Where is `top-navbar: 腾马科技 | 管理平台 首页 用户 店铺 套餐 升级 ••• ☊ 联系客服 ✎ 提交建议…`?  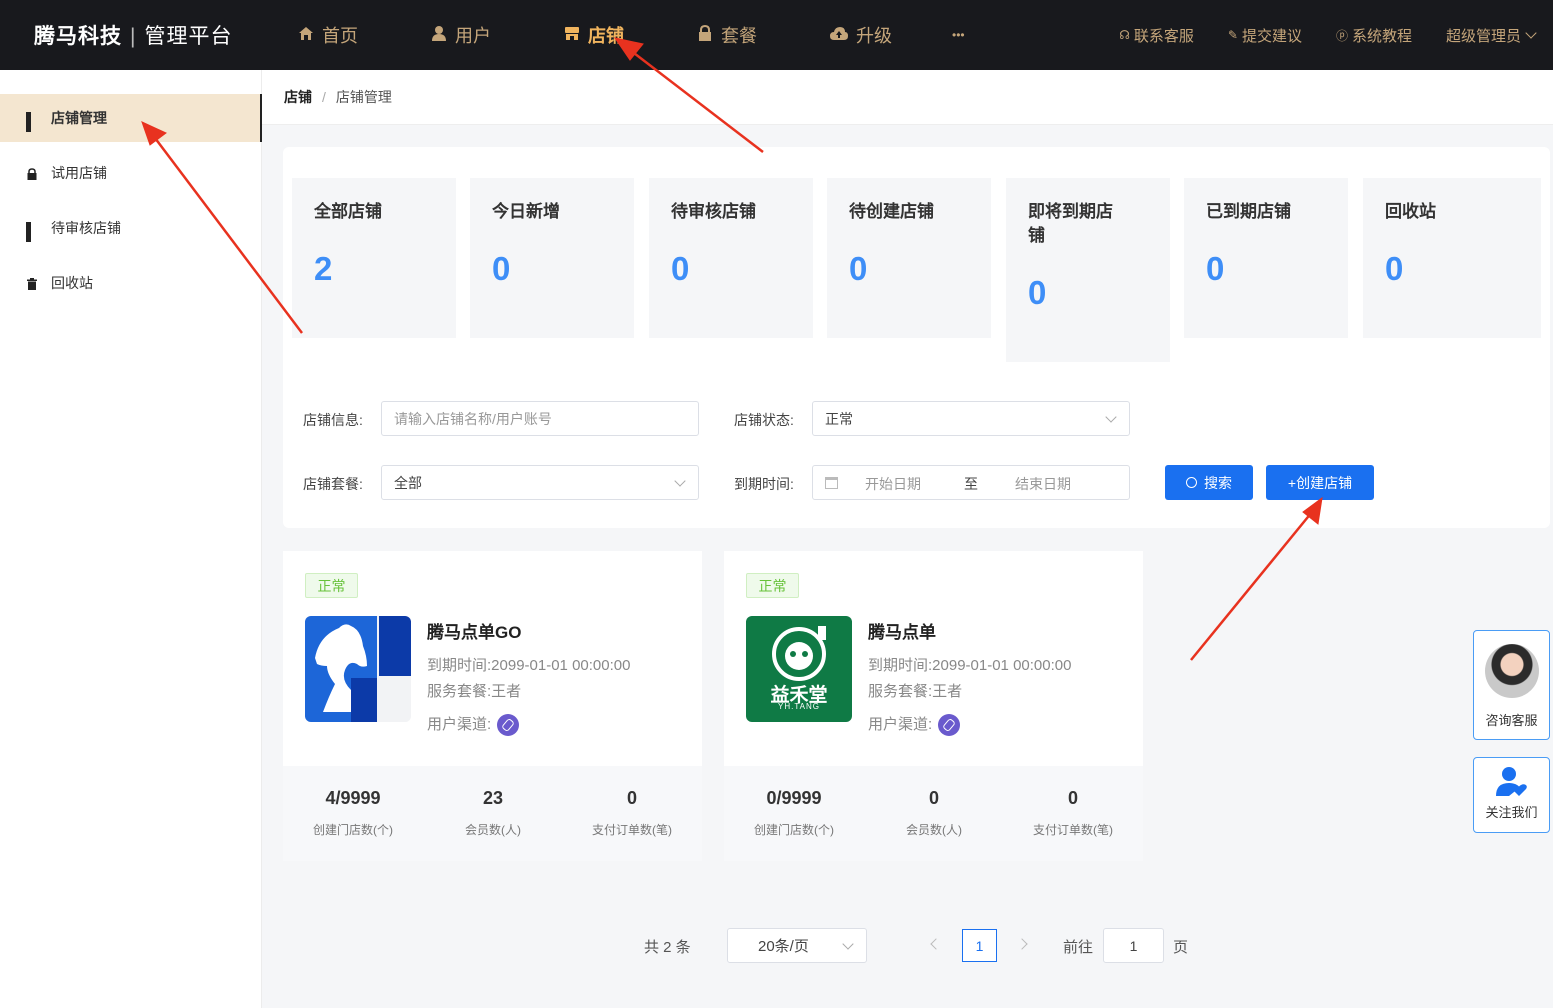 top-navbar: 腾马科技 | 管理平台 首页 用户 店铺 套餐 升级 ••• ☊ 联系客服 ✎ 提交建议… is located at coordinates (776, 35).